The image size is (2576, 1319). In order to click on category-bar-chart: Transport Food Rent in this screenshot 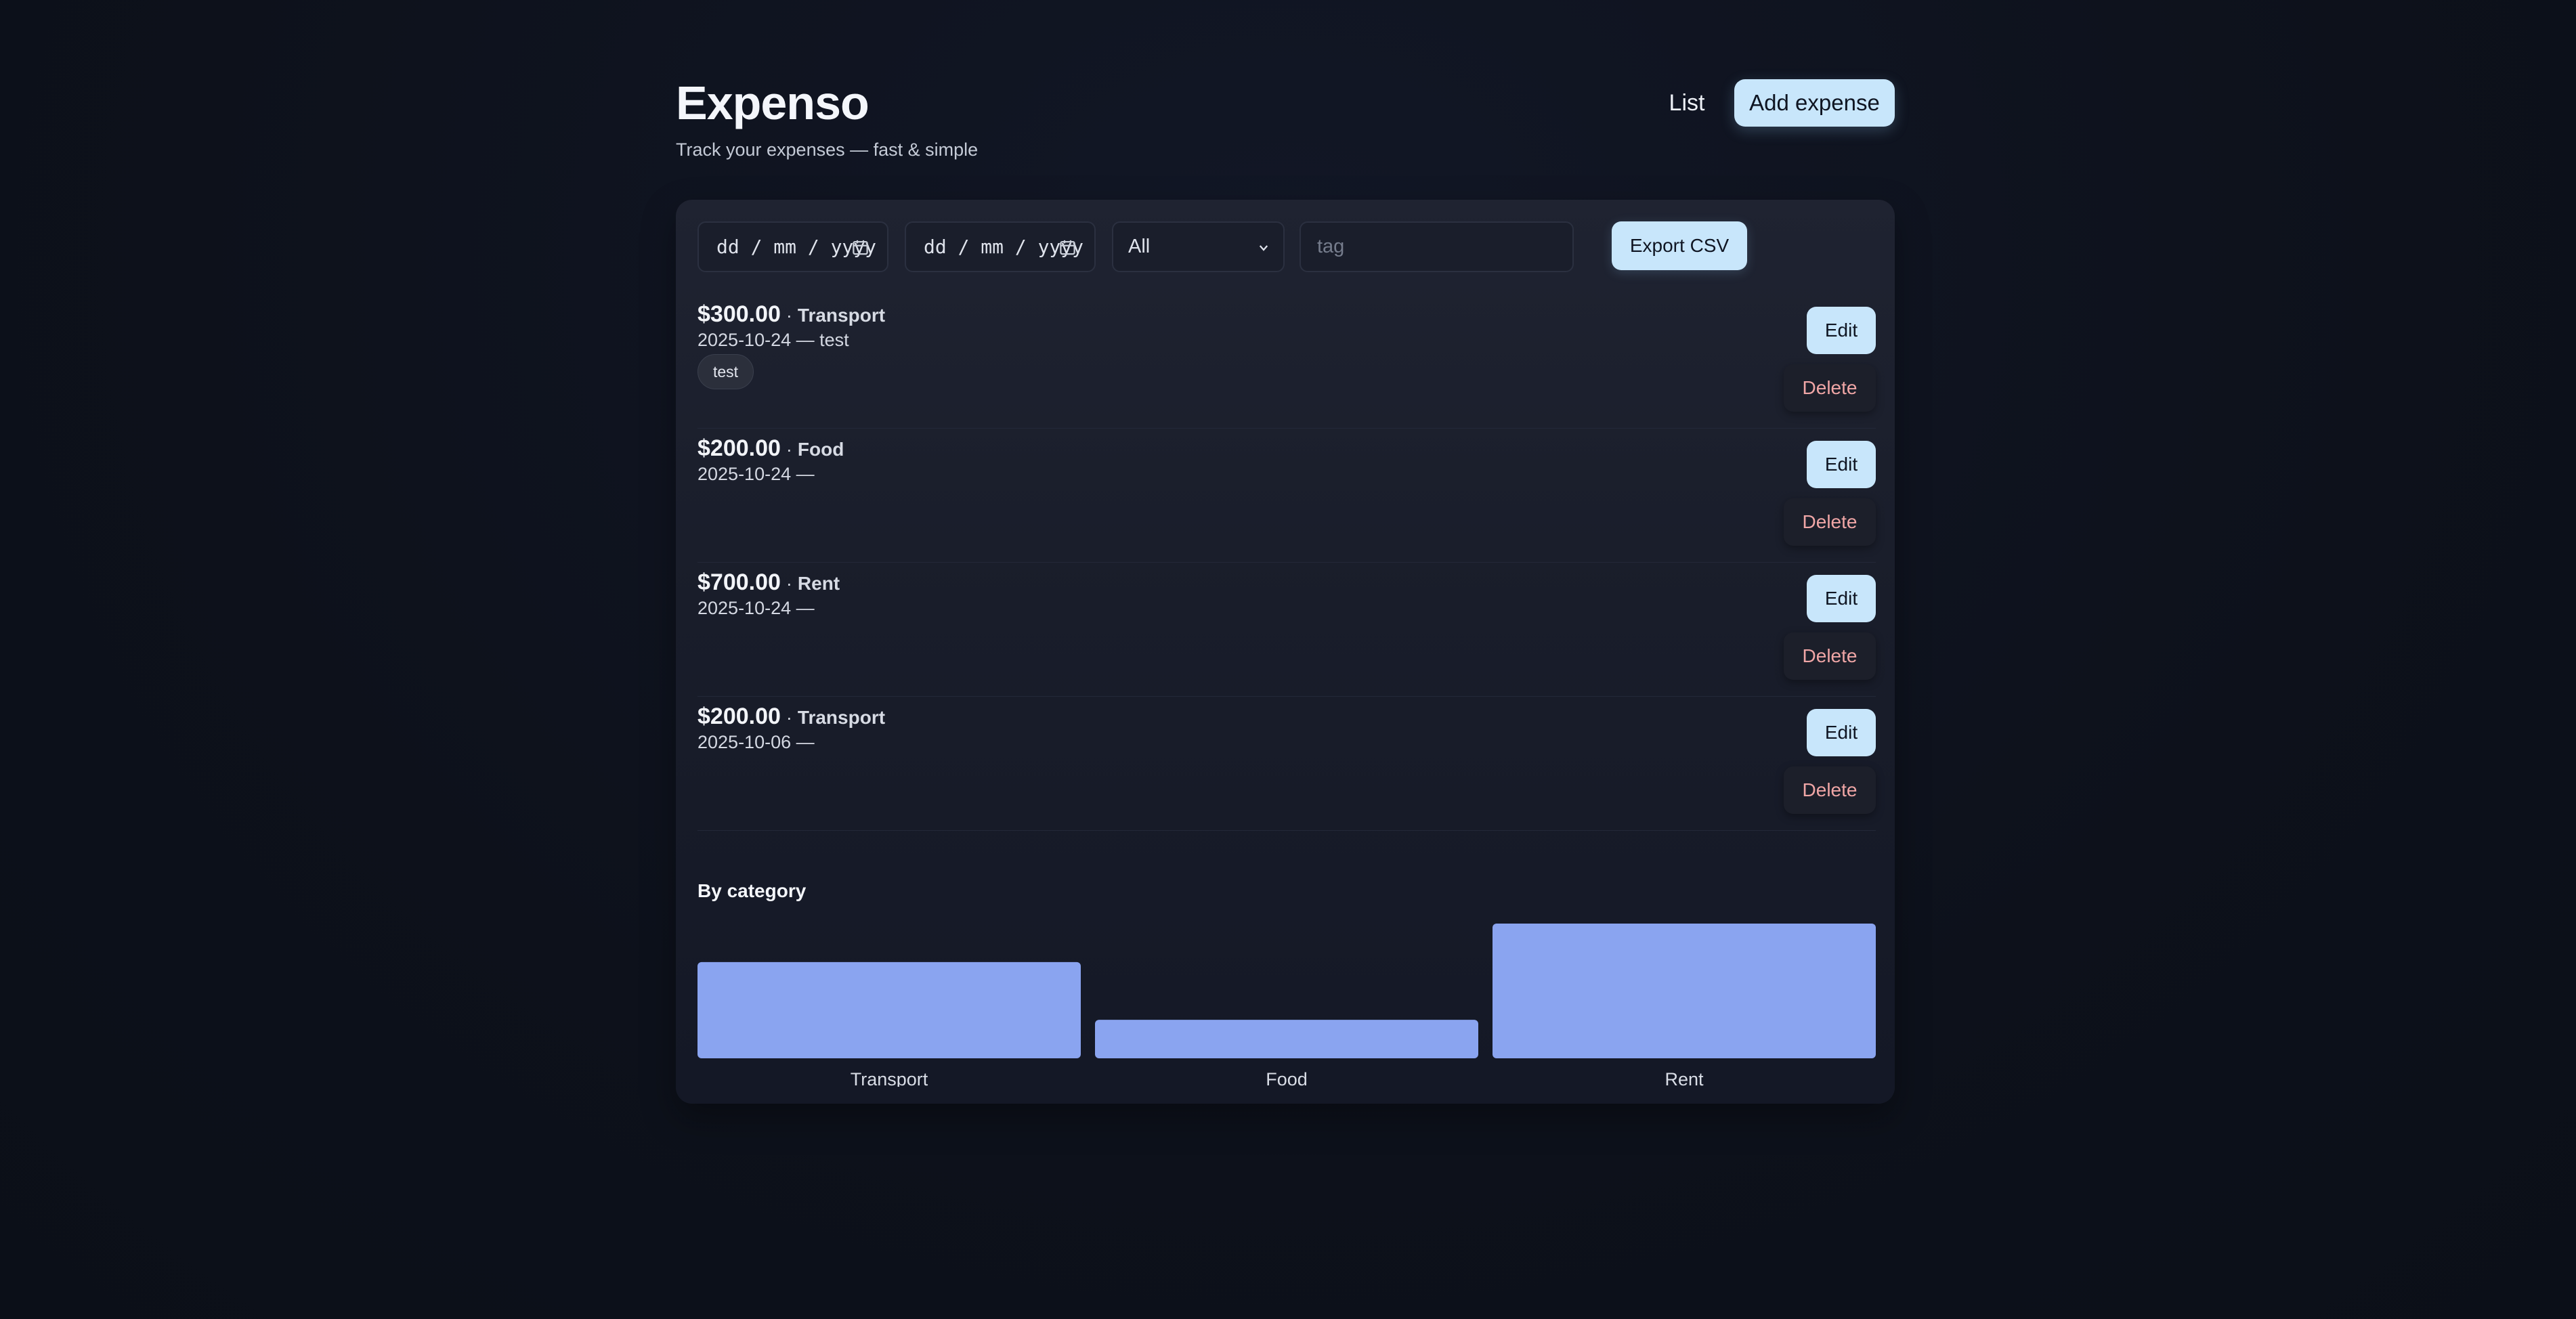, I will do `click(1286, 999)`.